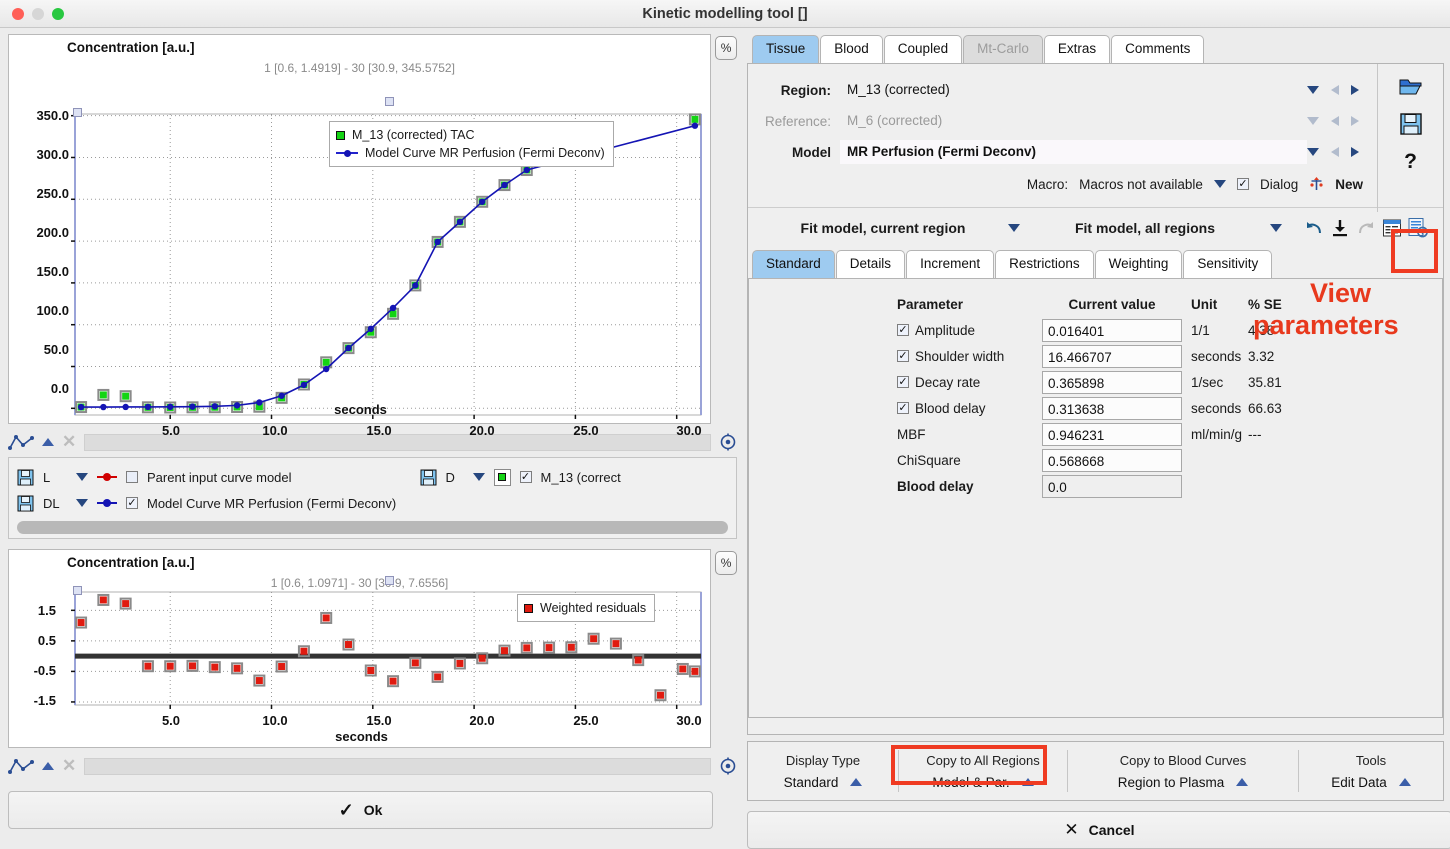 This screenshot has width=1450, height=849. What do you see at coordinates (870, 264) in the screenshot?
I see `tab-details: Details` at bounding box center [870, 264].